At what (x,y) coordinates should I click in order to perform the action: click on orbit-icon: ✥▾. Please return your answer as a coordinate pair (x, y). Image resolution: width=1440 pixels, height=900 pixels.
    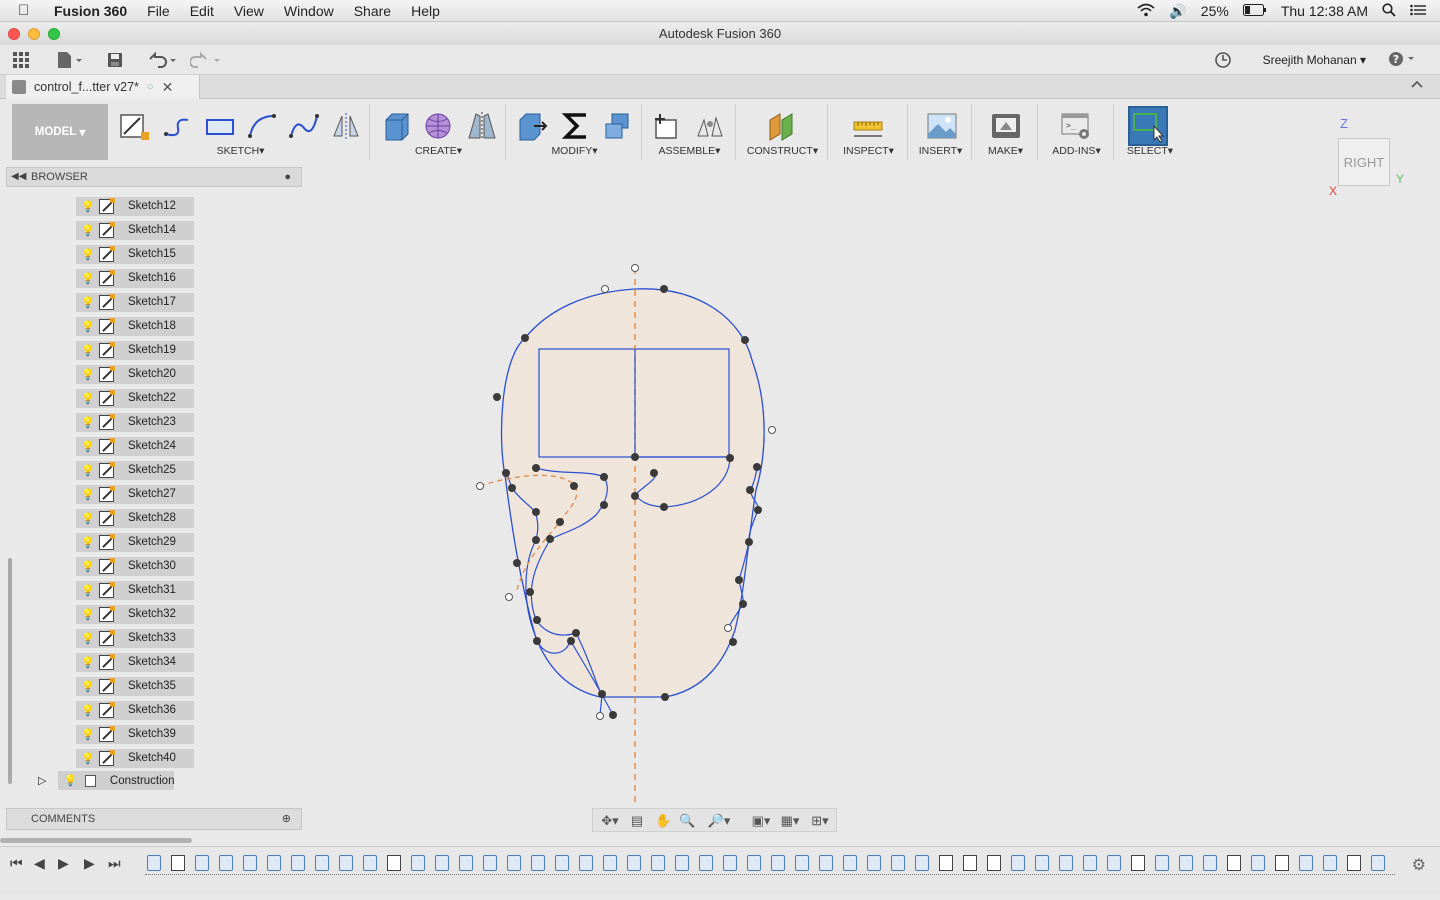
    Looking at the image, I should click on (610, 821).